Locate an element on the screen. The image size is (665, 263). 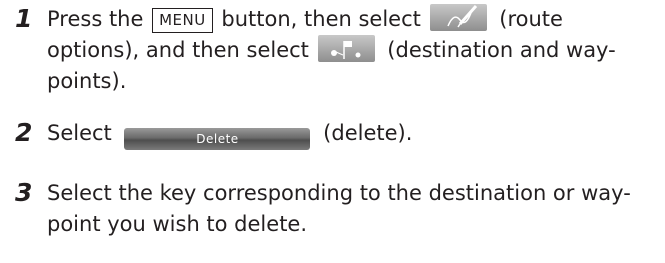
delete-key-label: Delete is located at coordinates (217, 139).